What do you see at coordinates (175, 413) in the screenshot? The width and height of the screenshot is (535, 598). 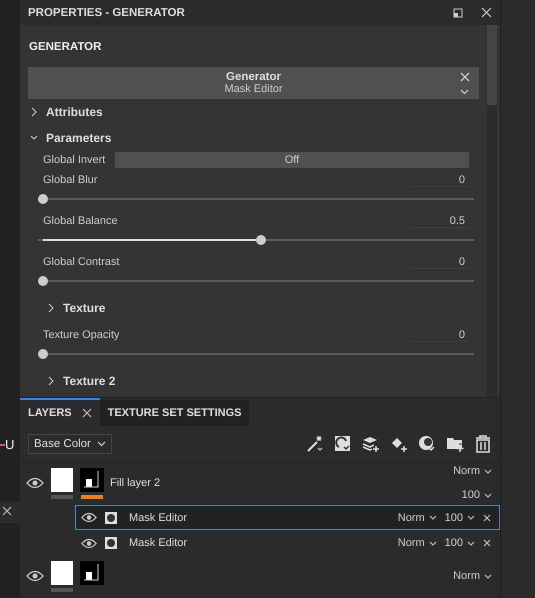 I see `panel-tab: TEXTURE SET SETTINGS` at bounding box center [175, 413].